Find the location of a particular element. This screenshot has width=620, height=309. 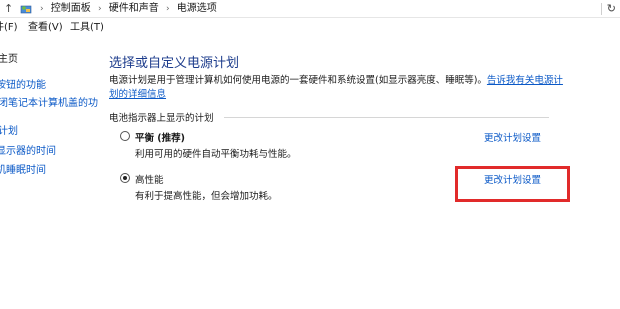

nav-display-off-time: 显示器的时间 is located at coordinates (28, 149).